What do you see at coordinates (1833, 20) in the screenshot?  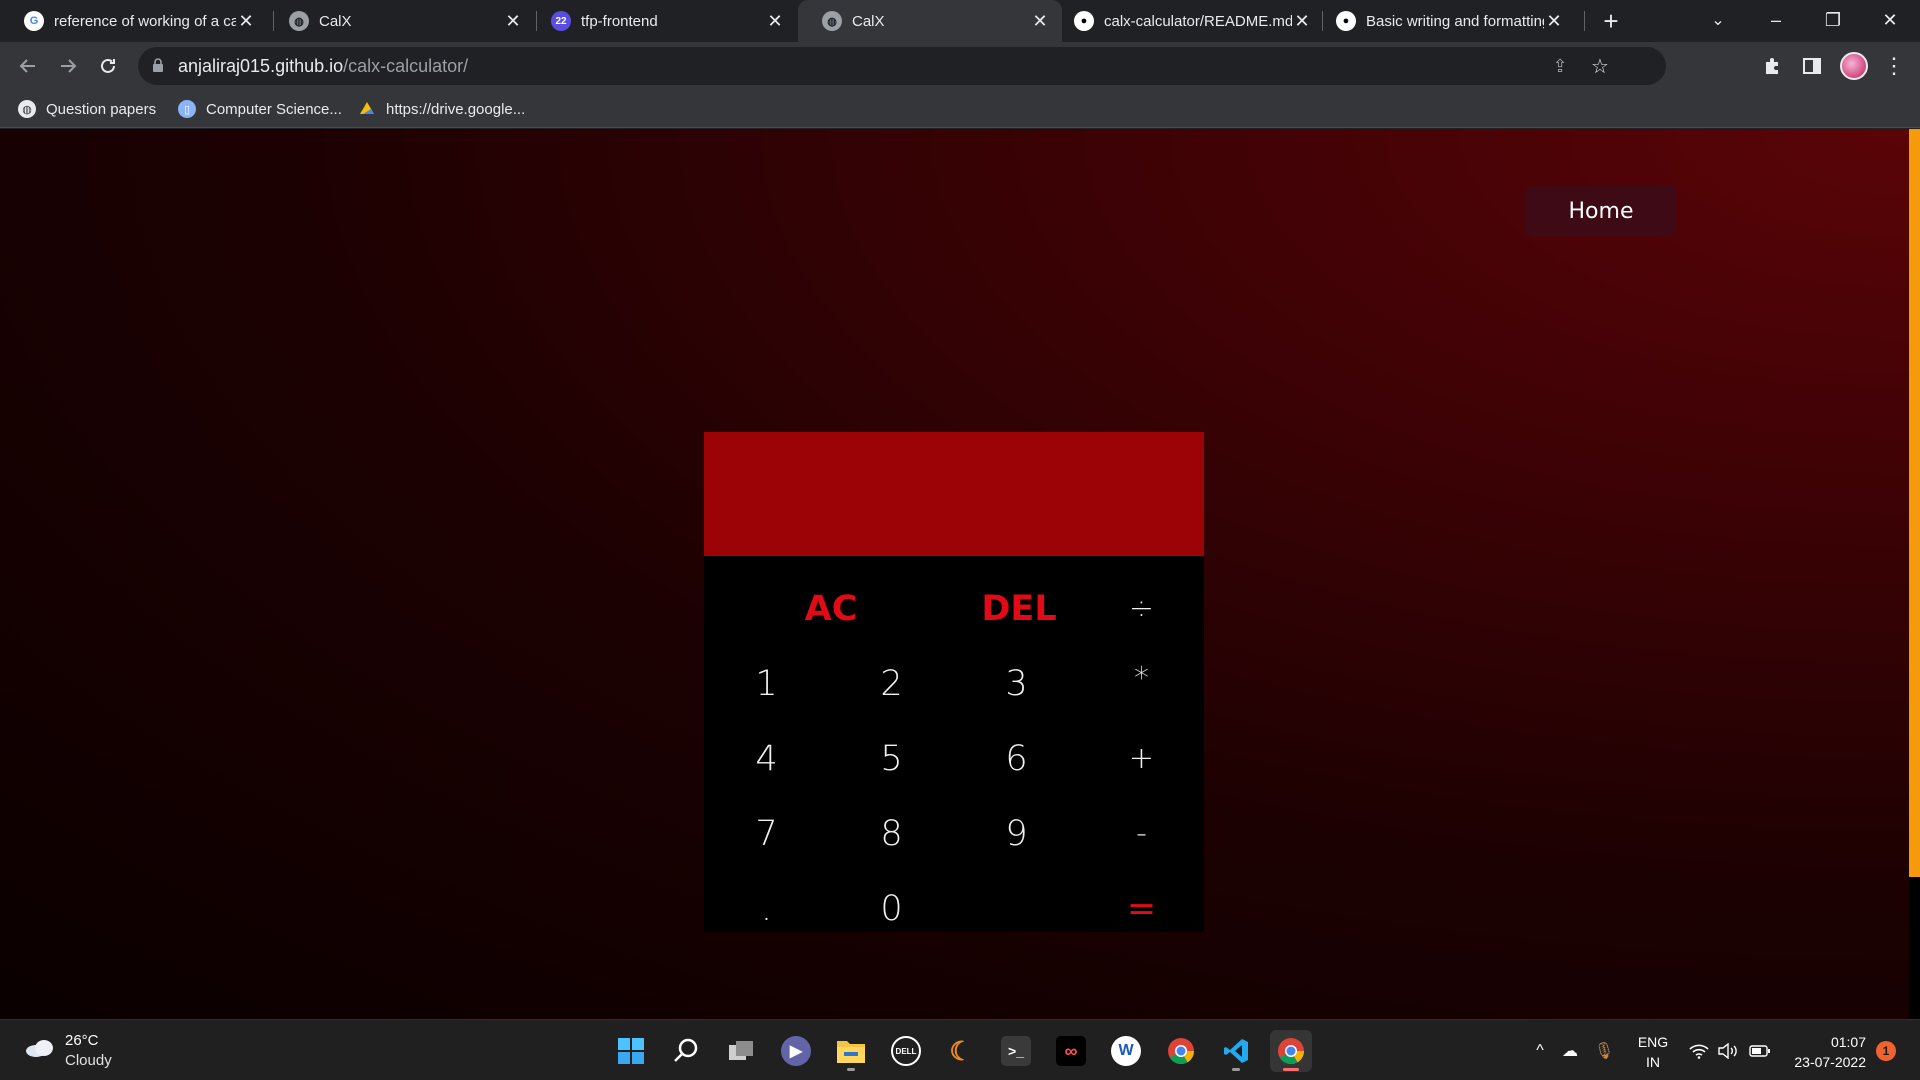 I see `restore-button: ❐` at bounding box center [1833, 20].